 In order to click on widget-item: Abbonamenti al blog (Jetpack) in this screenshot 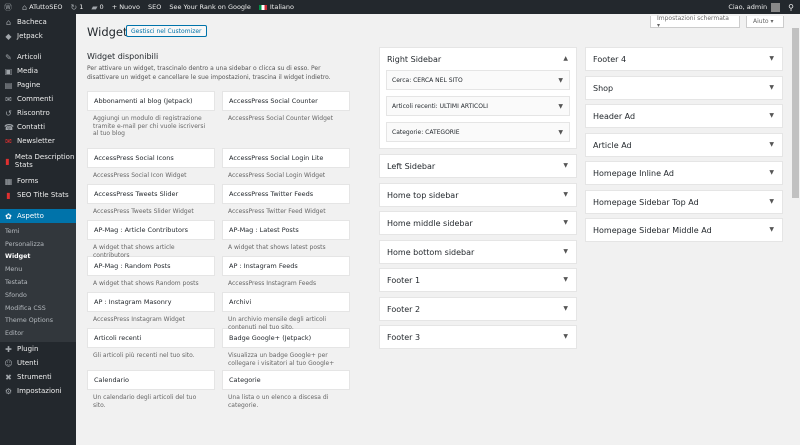, I will do `click(151, 101)`.